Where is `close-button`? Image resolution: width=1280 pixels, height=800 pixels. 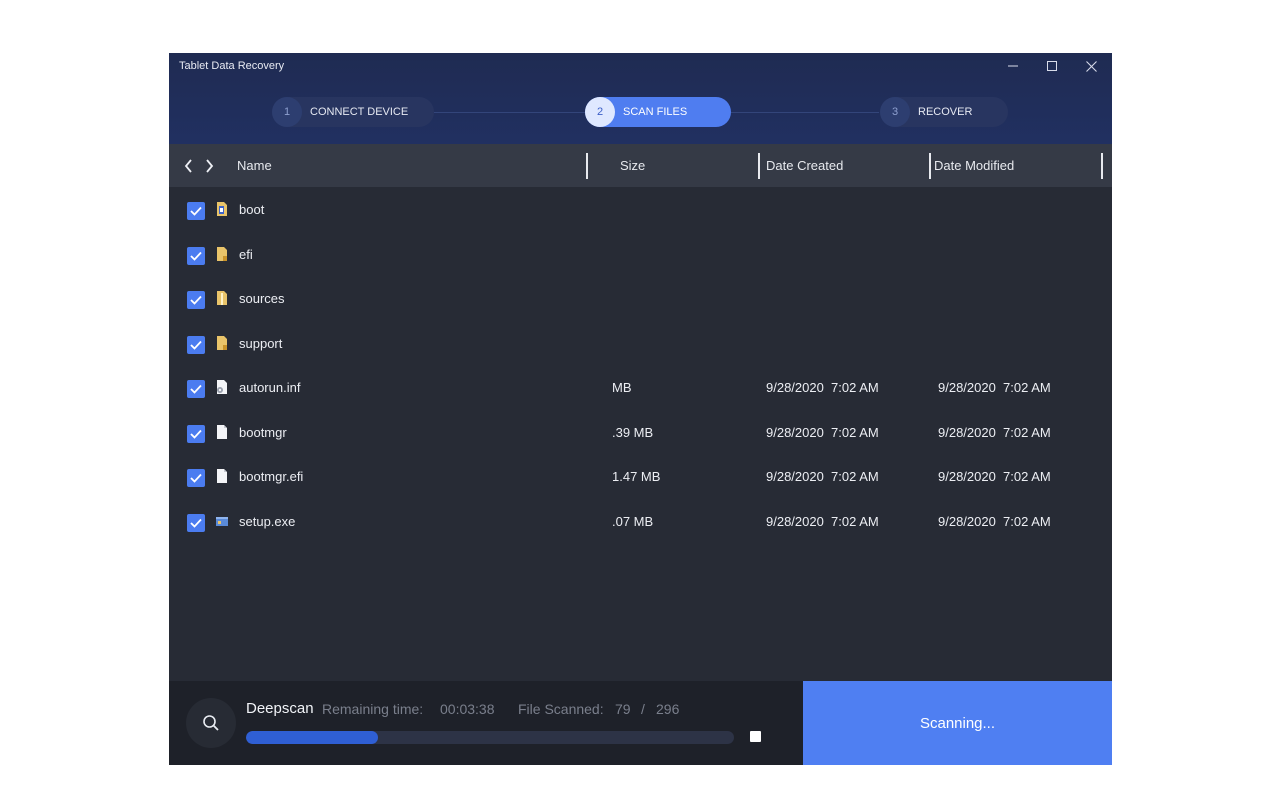 close-button is located at coordinates (1091, 66).